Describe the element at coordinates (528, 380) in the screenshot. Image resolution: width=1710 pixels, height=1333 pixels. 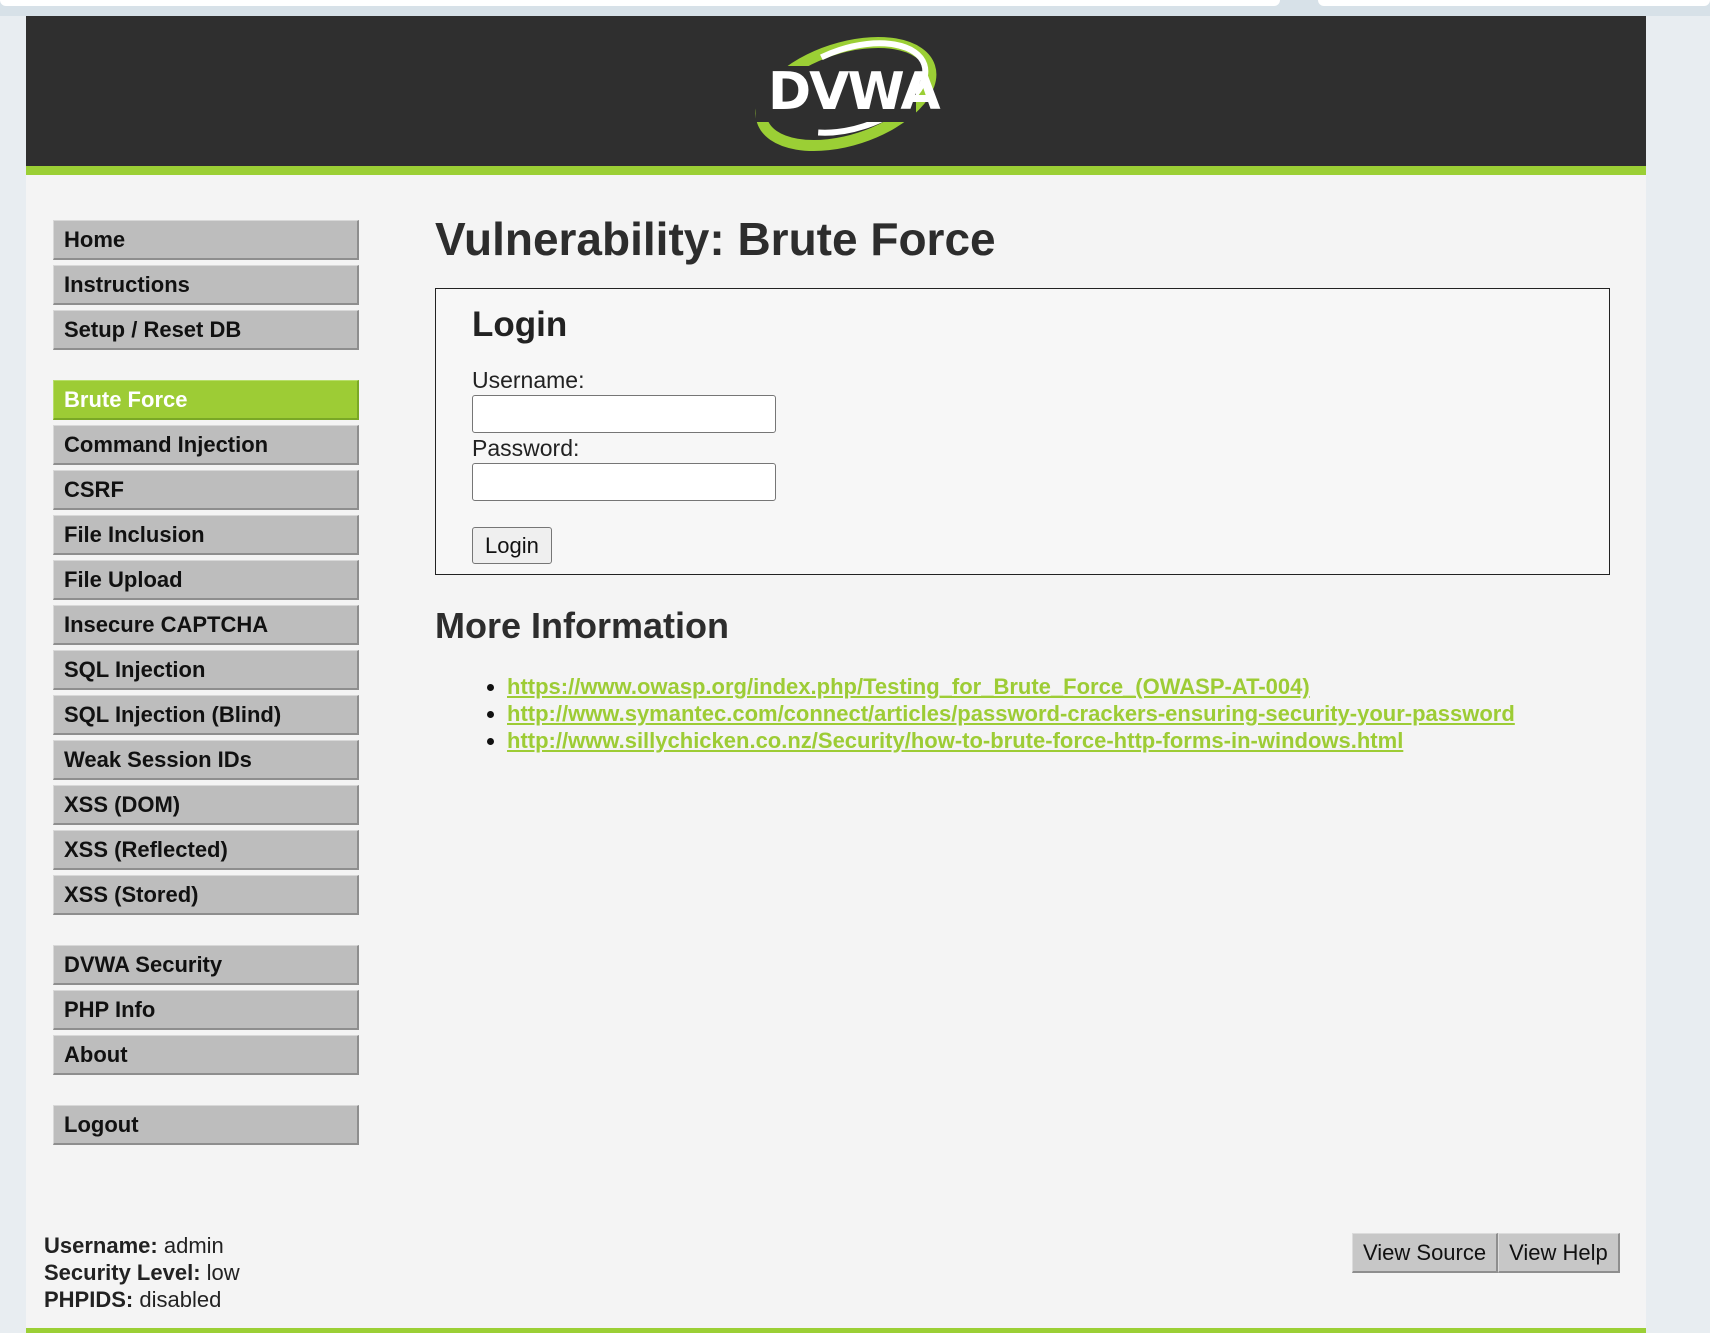
I see `username-label: Username:` at that location.